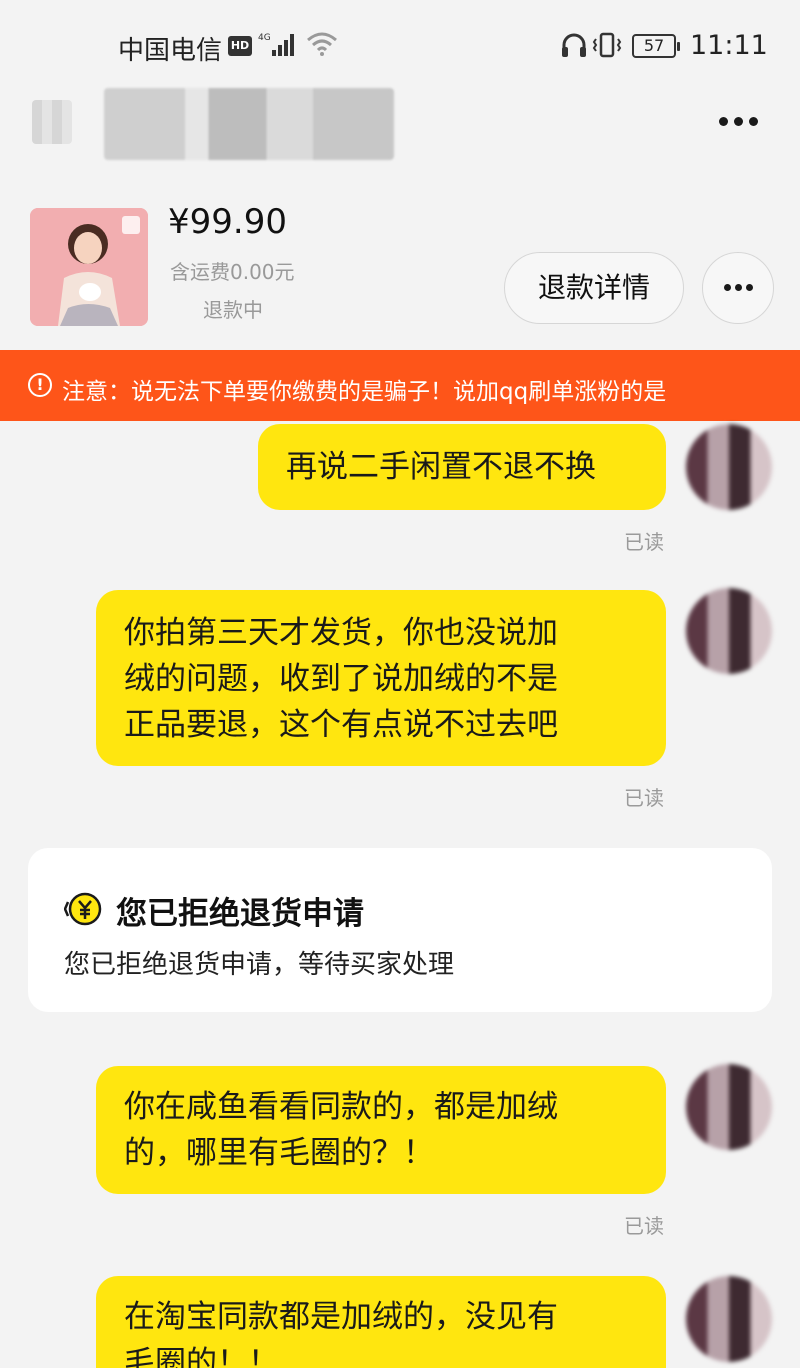 Image resolution: width=800 pixels, height=1368 pixels. I want to click on product-price: ¥99.90, so click(227, 222).